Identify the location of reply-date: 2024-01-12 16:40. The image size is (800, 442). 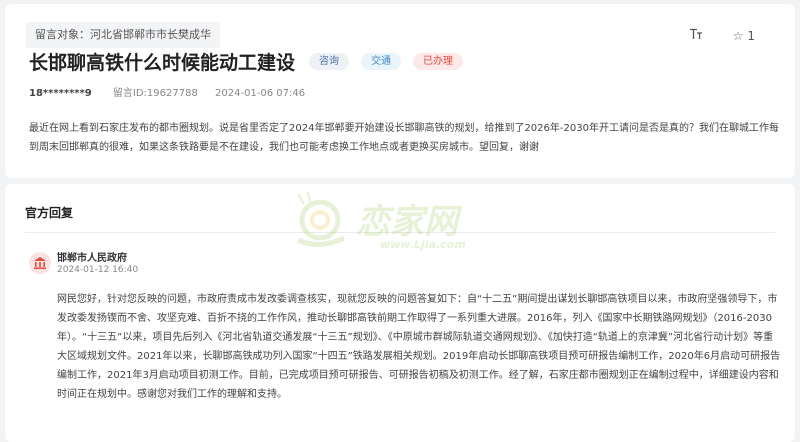
(98, 270).